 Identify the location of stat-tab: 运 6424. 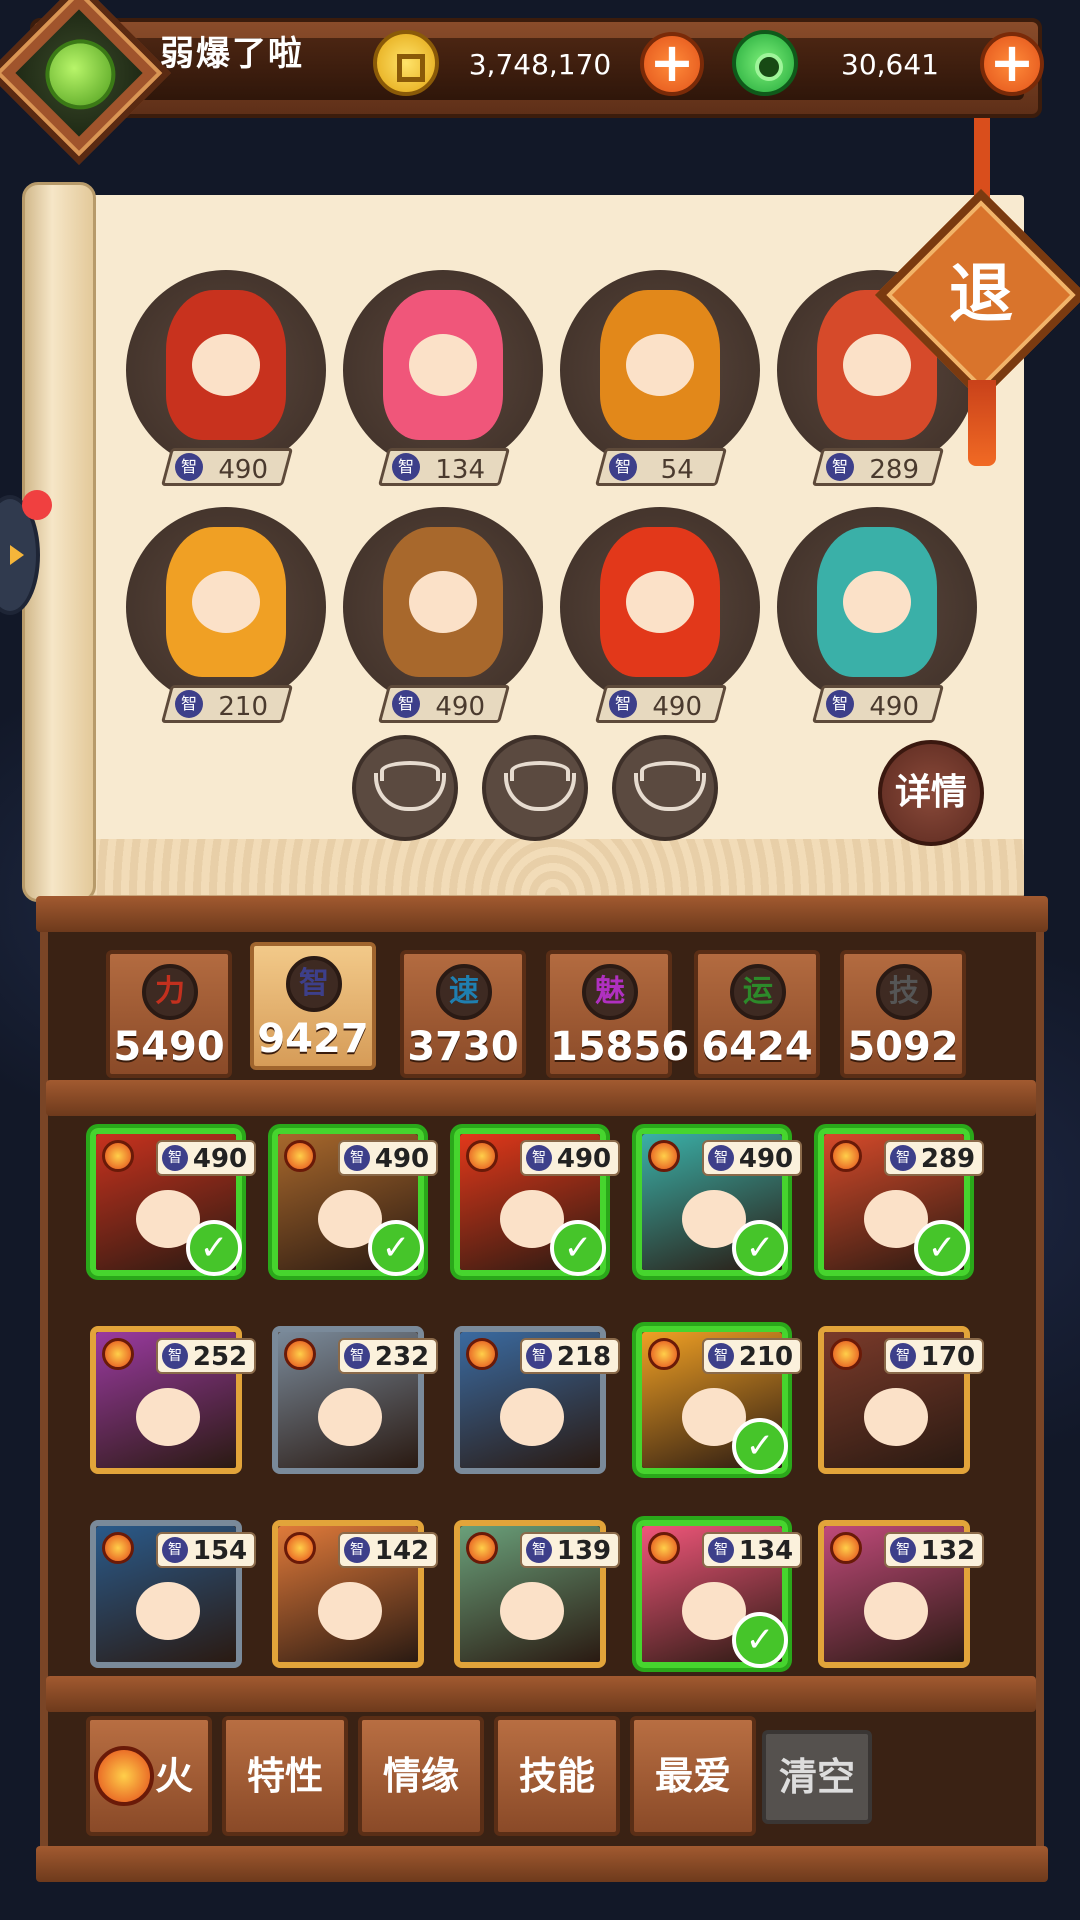
(757, 1014).